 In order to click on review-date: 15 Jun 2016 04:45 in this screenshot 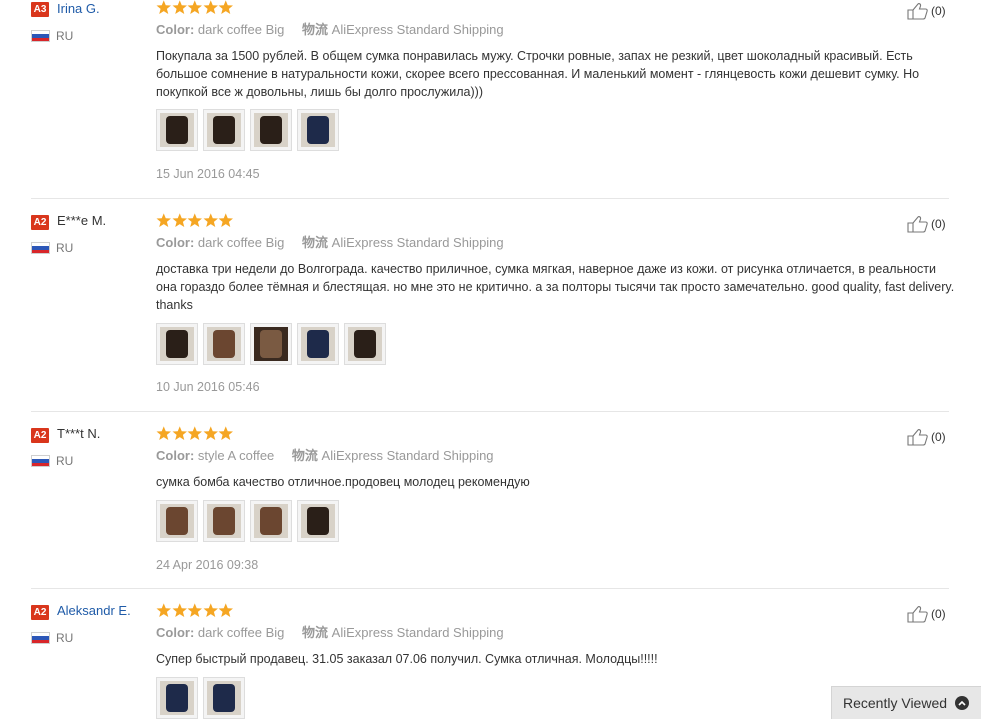, I will do `click(208, 174)`.